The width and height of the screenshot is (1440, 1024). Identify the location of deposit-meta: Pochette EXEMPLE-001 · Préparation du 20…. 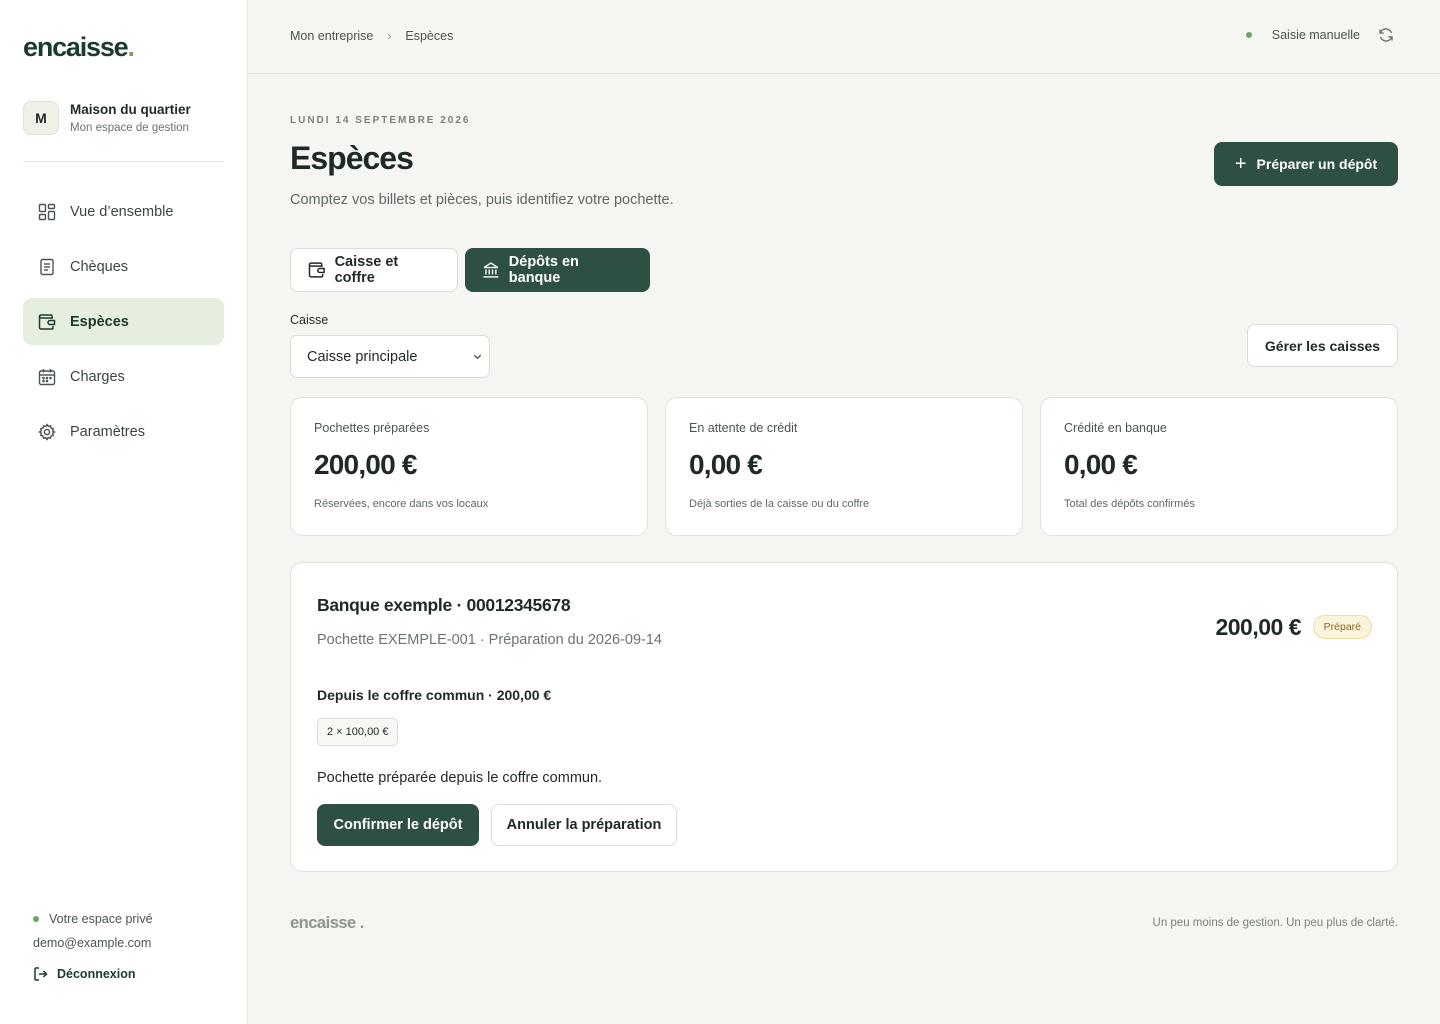
(489, 640).